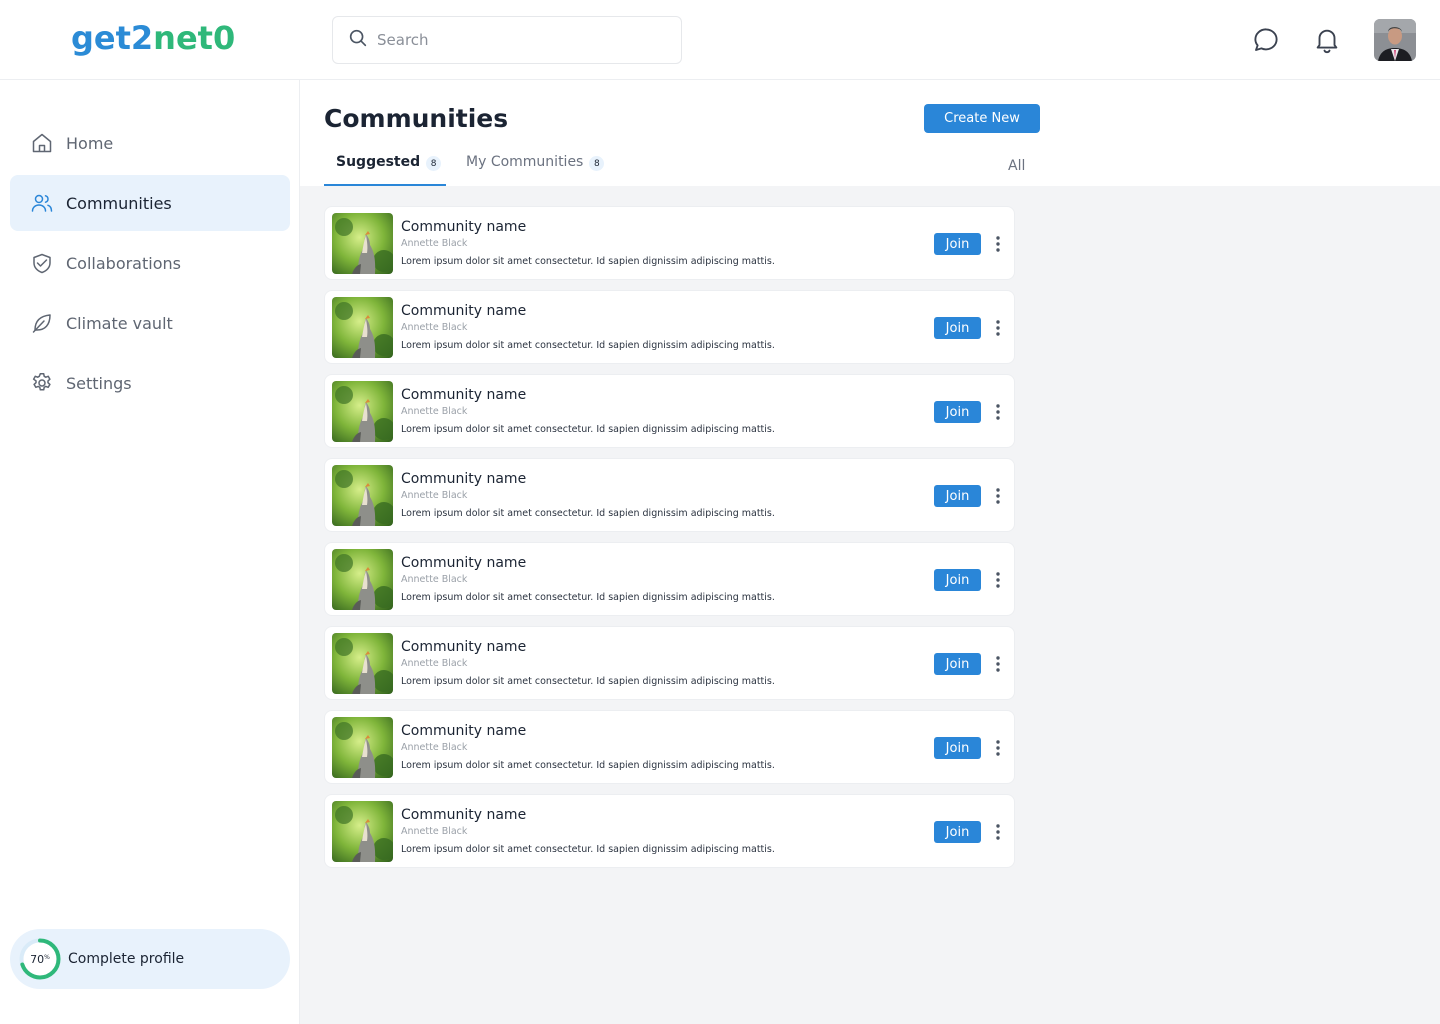 This screenshot has width=1440, height=1024. I want to click on top-bar: get2net0, so click(720, 40).